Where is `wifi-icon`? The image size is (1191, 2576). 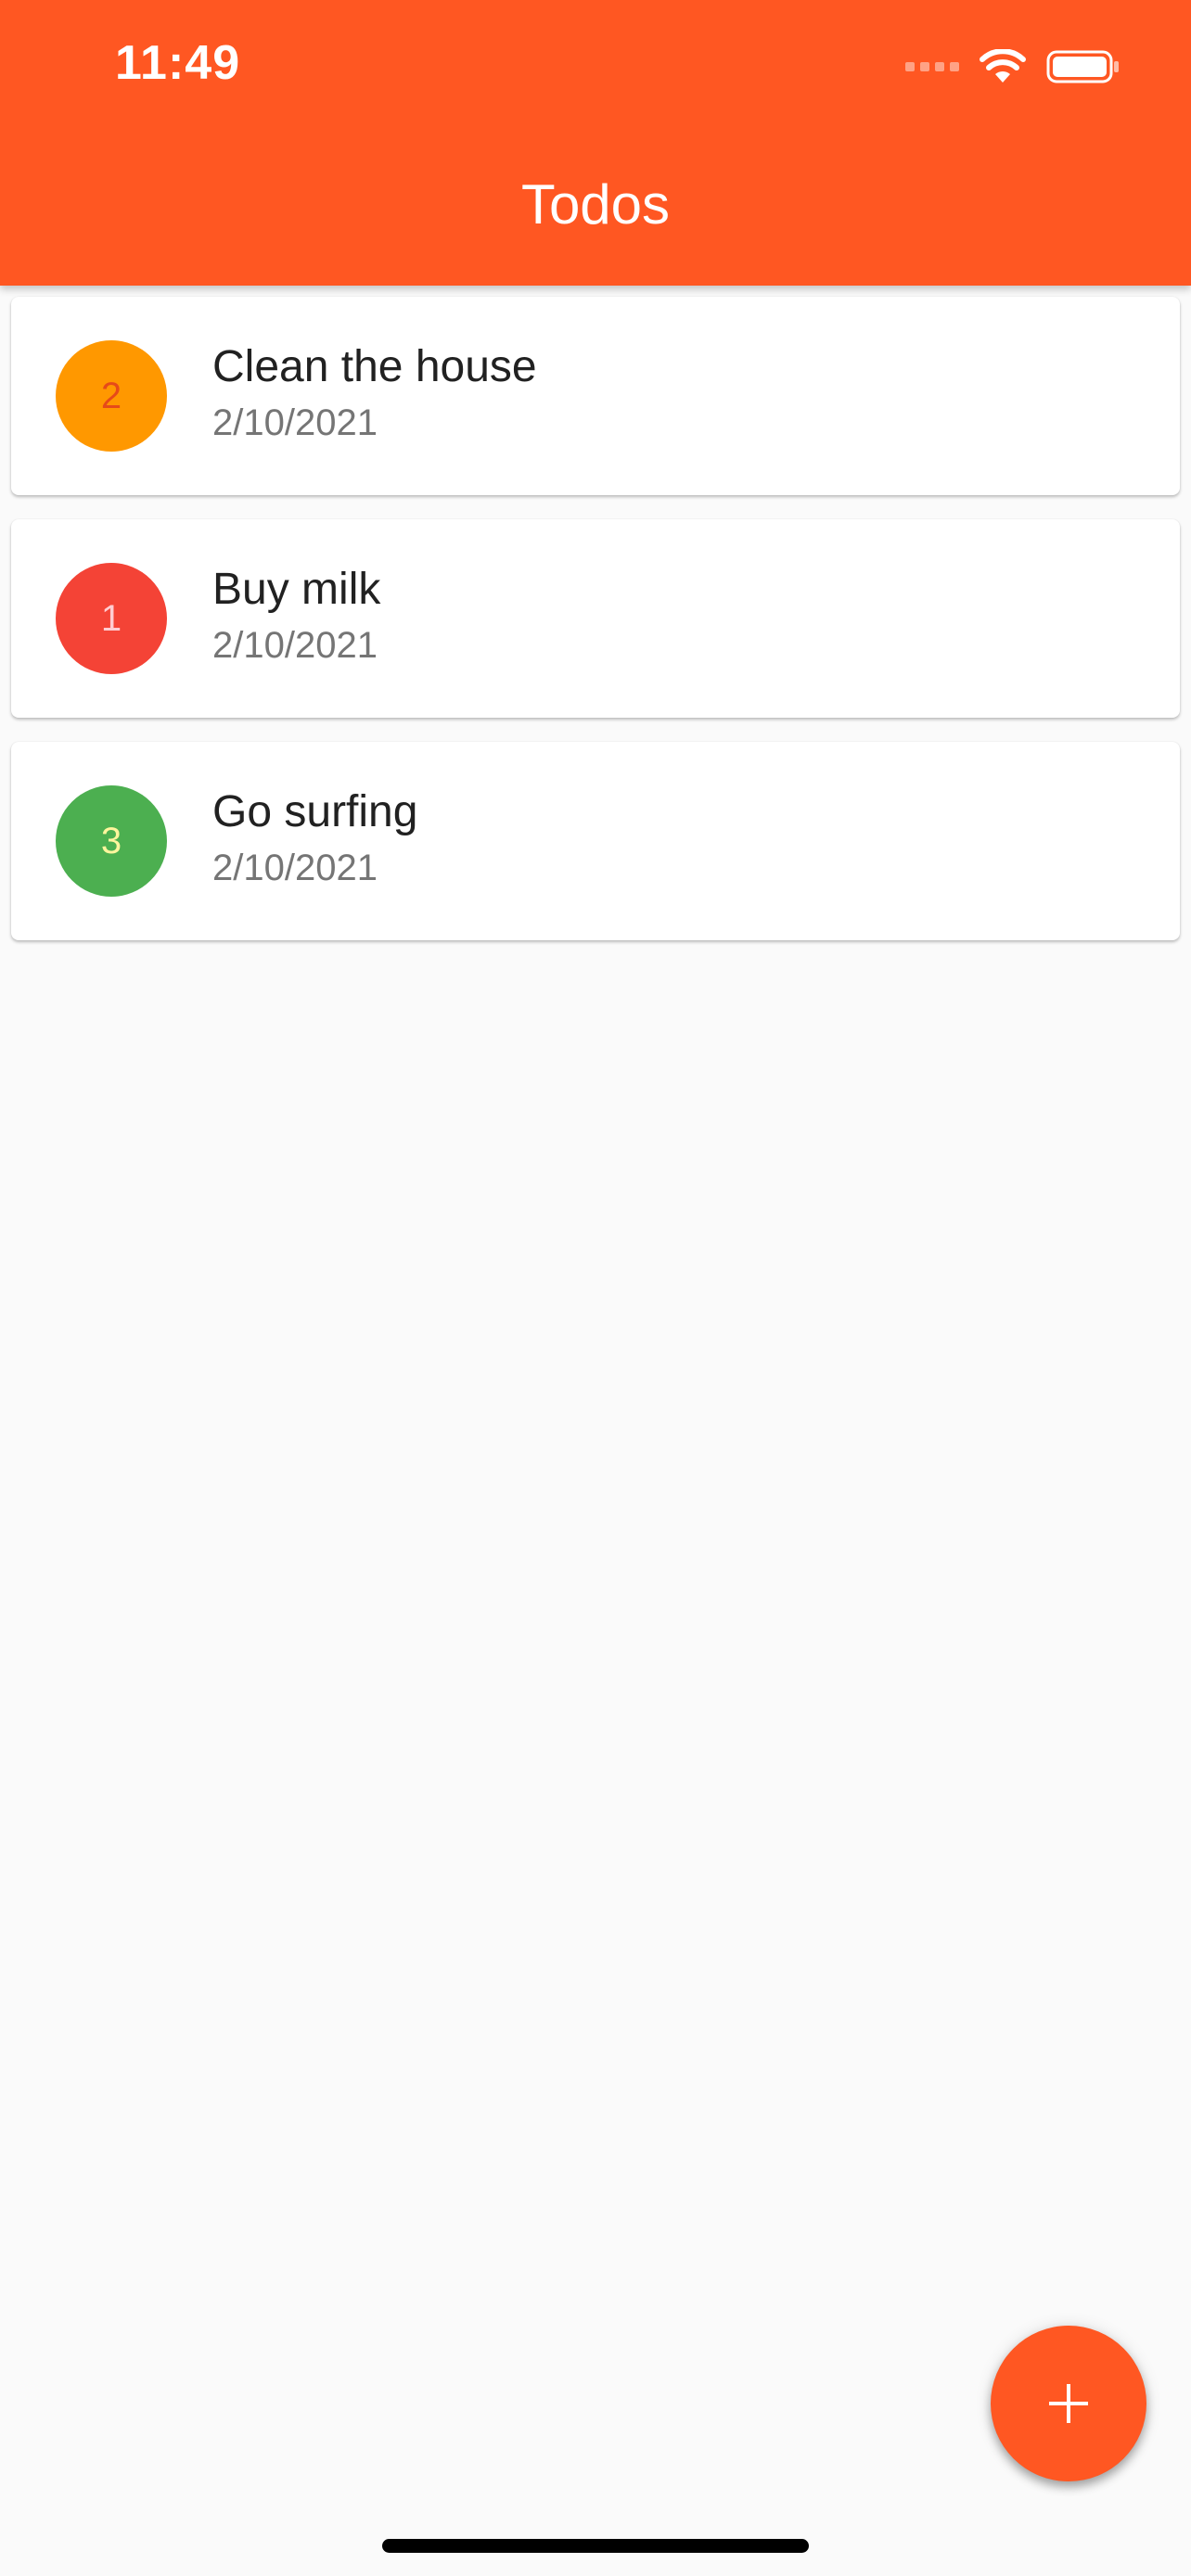
wifi-icon is located at coordinates (1003, 66).